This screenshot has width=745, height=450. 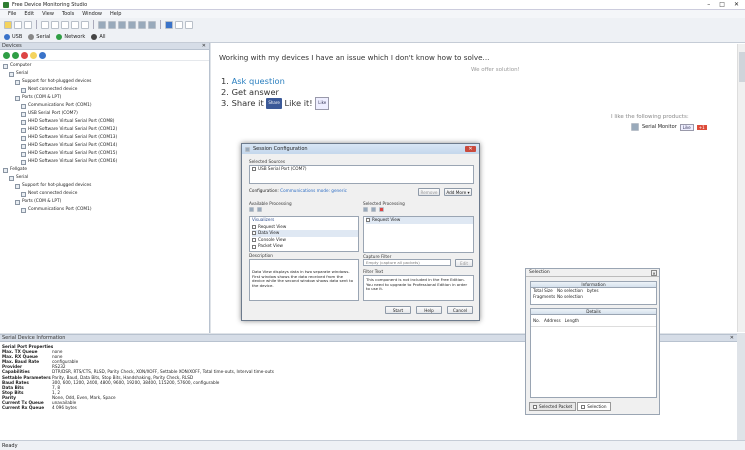 I want to click on cut-icon, so click(x=45, y=24).